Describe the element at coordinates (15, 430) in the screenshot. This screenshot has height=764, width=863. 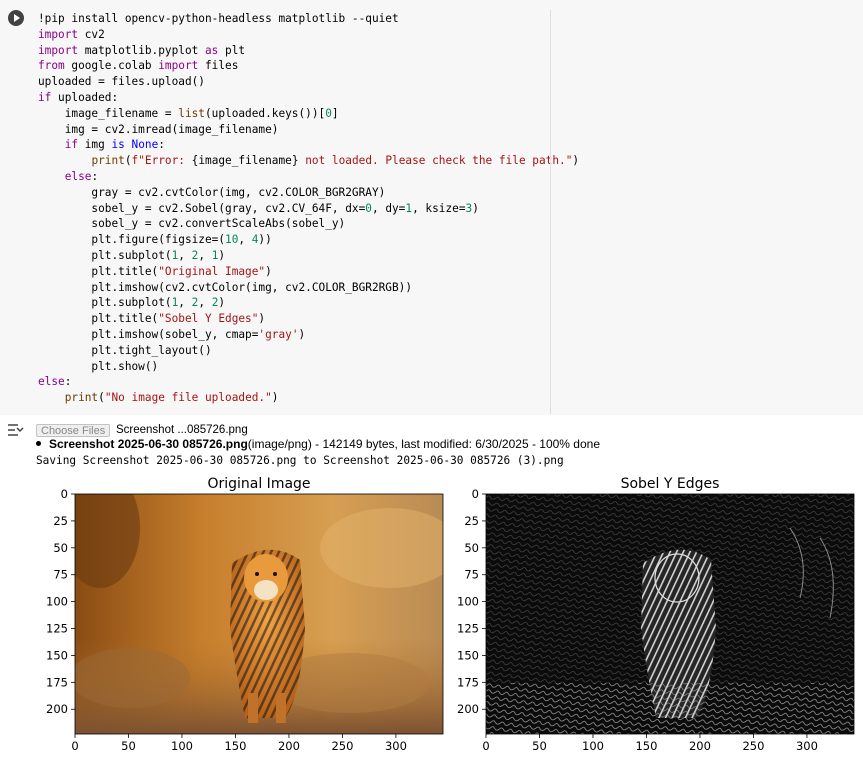
I see `output-toggle-icon` at that location.